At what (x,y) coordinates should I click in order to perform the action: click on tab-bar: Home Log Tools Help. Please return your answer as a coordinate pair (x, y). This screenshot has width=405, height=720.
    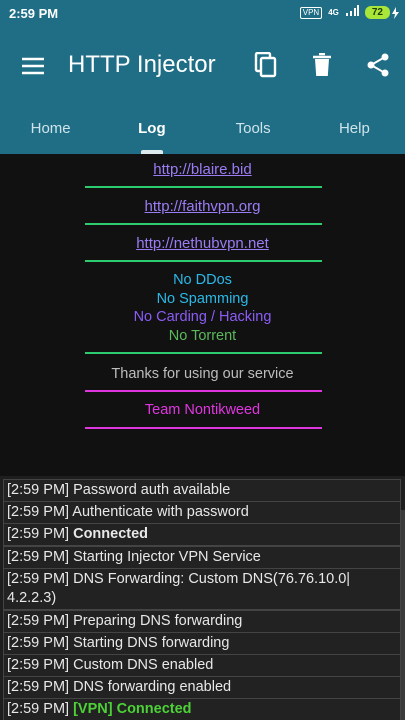
    Looking at the image, I should click on (202, 132).